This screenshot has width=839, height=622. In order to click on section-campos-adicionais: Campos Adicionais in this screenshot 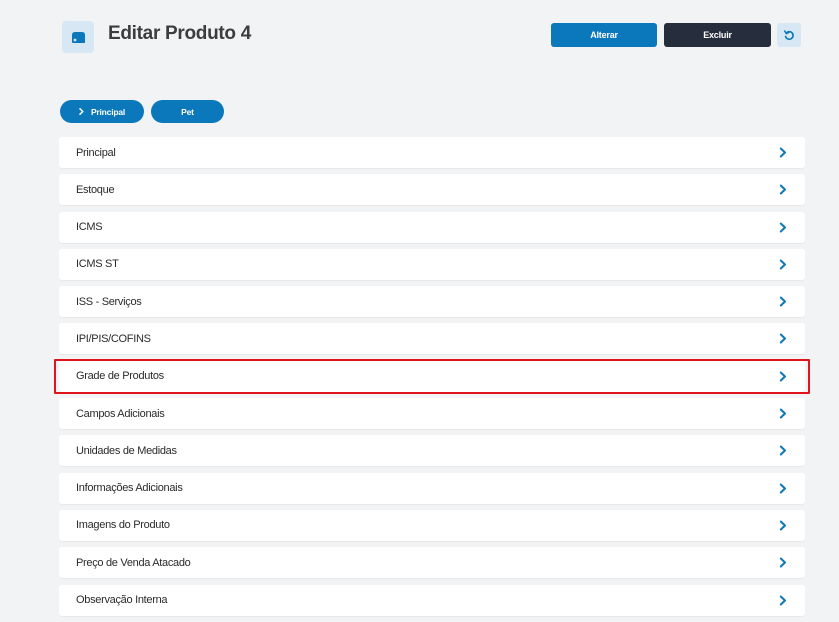, I will do `click(432, 414)`.